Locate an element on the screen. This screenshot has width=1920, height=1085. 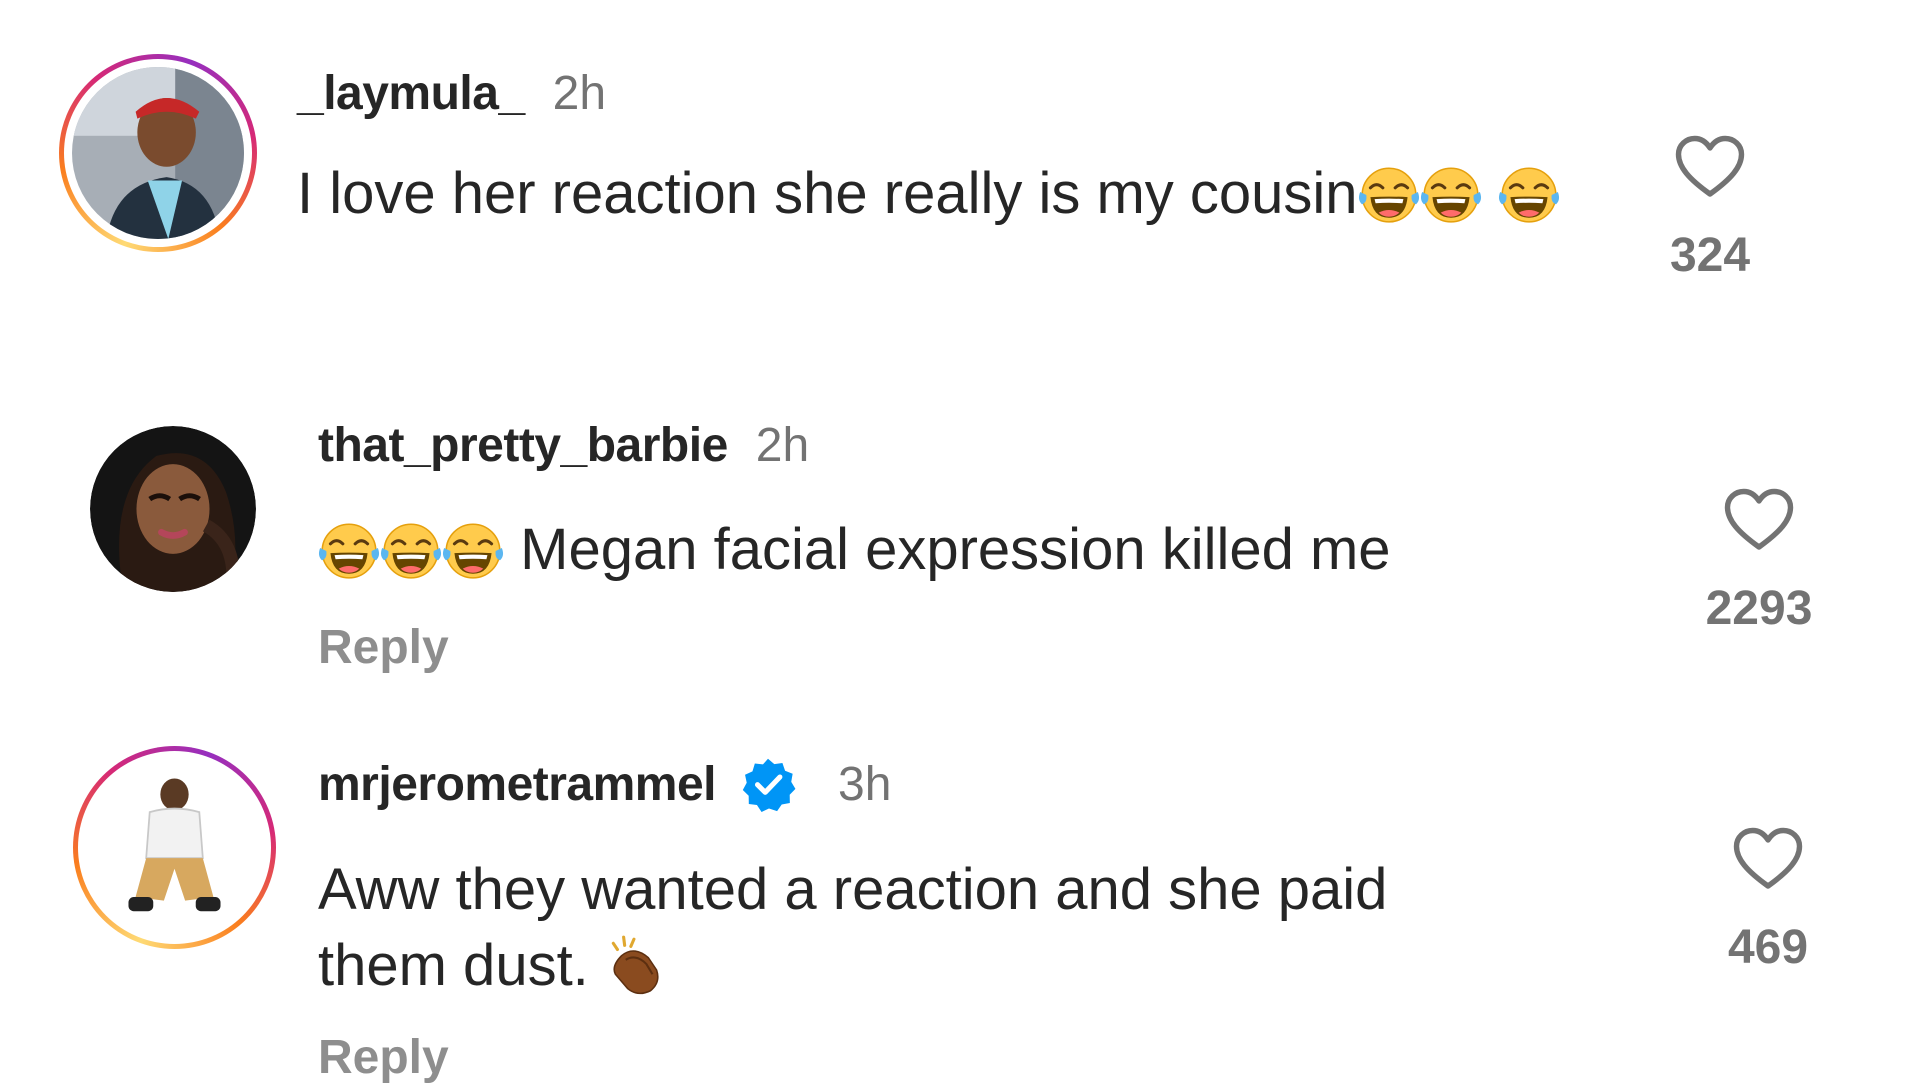
like-group: 469 is located at coordinates (1768, 900).